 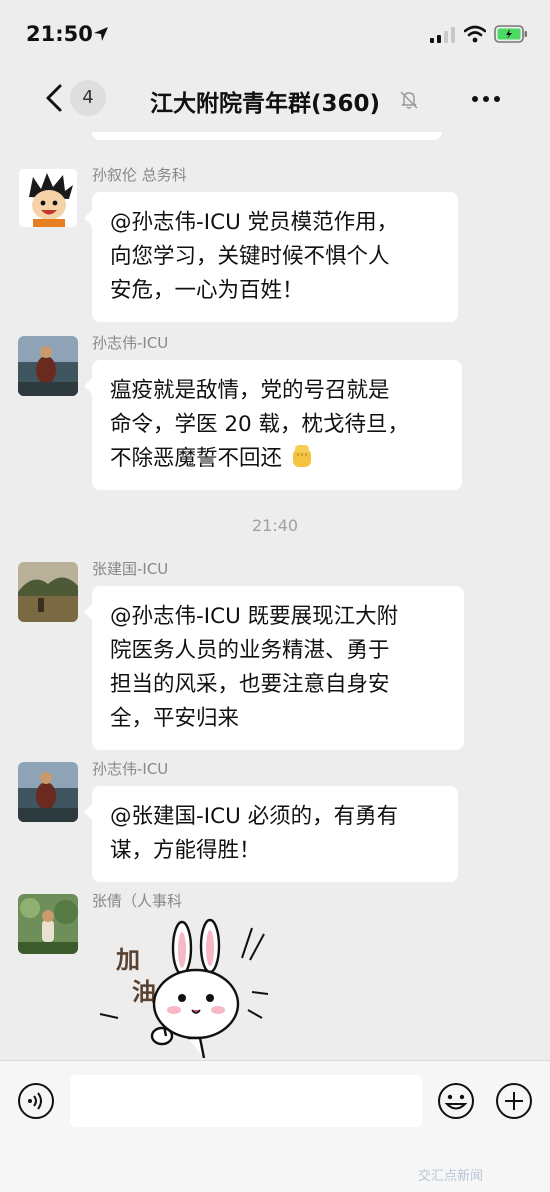 What do you see at coordinates (514, 1101) in the screenshot?
I see `plus-icon` at bounding box center [514, 1101].